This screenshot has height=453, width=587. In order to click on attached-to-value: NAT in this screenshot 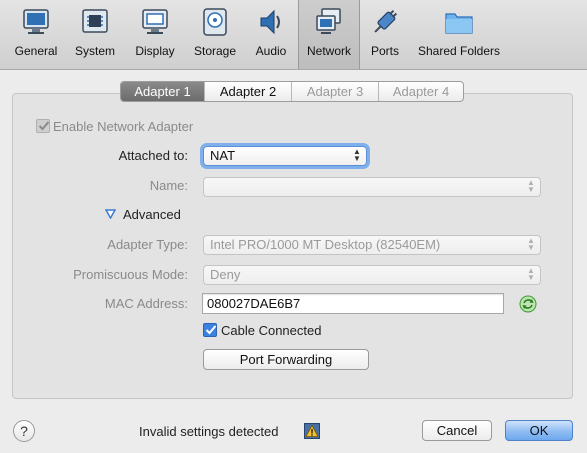, I will do `click(223, 155)`.